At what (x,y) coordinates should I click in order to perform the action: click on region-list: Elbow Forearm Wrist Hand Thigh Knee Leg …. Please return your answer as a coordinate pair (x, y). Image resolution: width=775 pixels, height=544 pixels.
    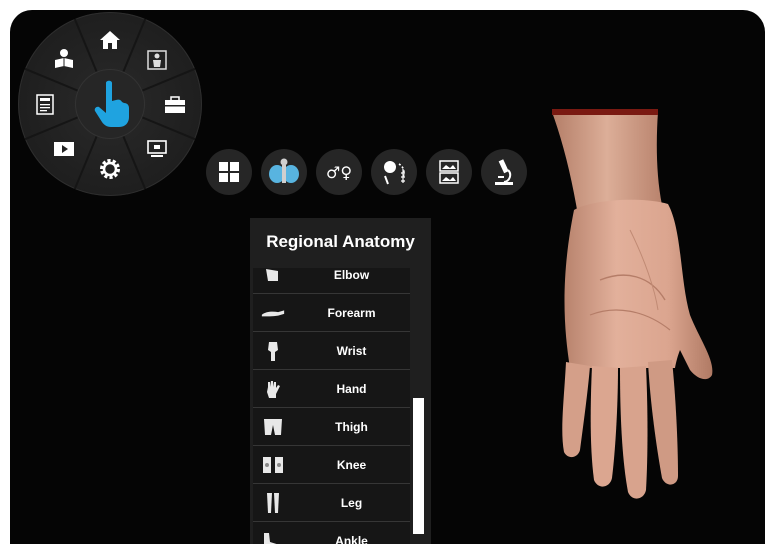
    Looking at the image, I should click on (331, 406).